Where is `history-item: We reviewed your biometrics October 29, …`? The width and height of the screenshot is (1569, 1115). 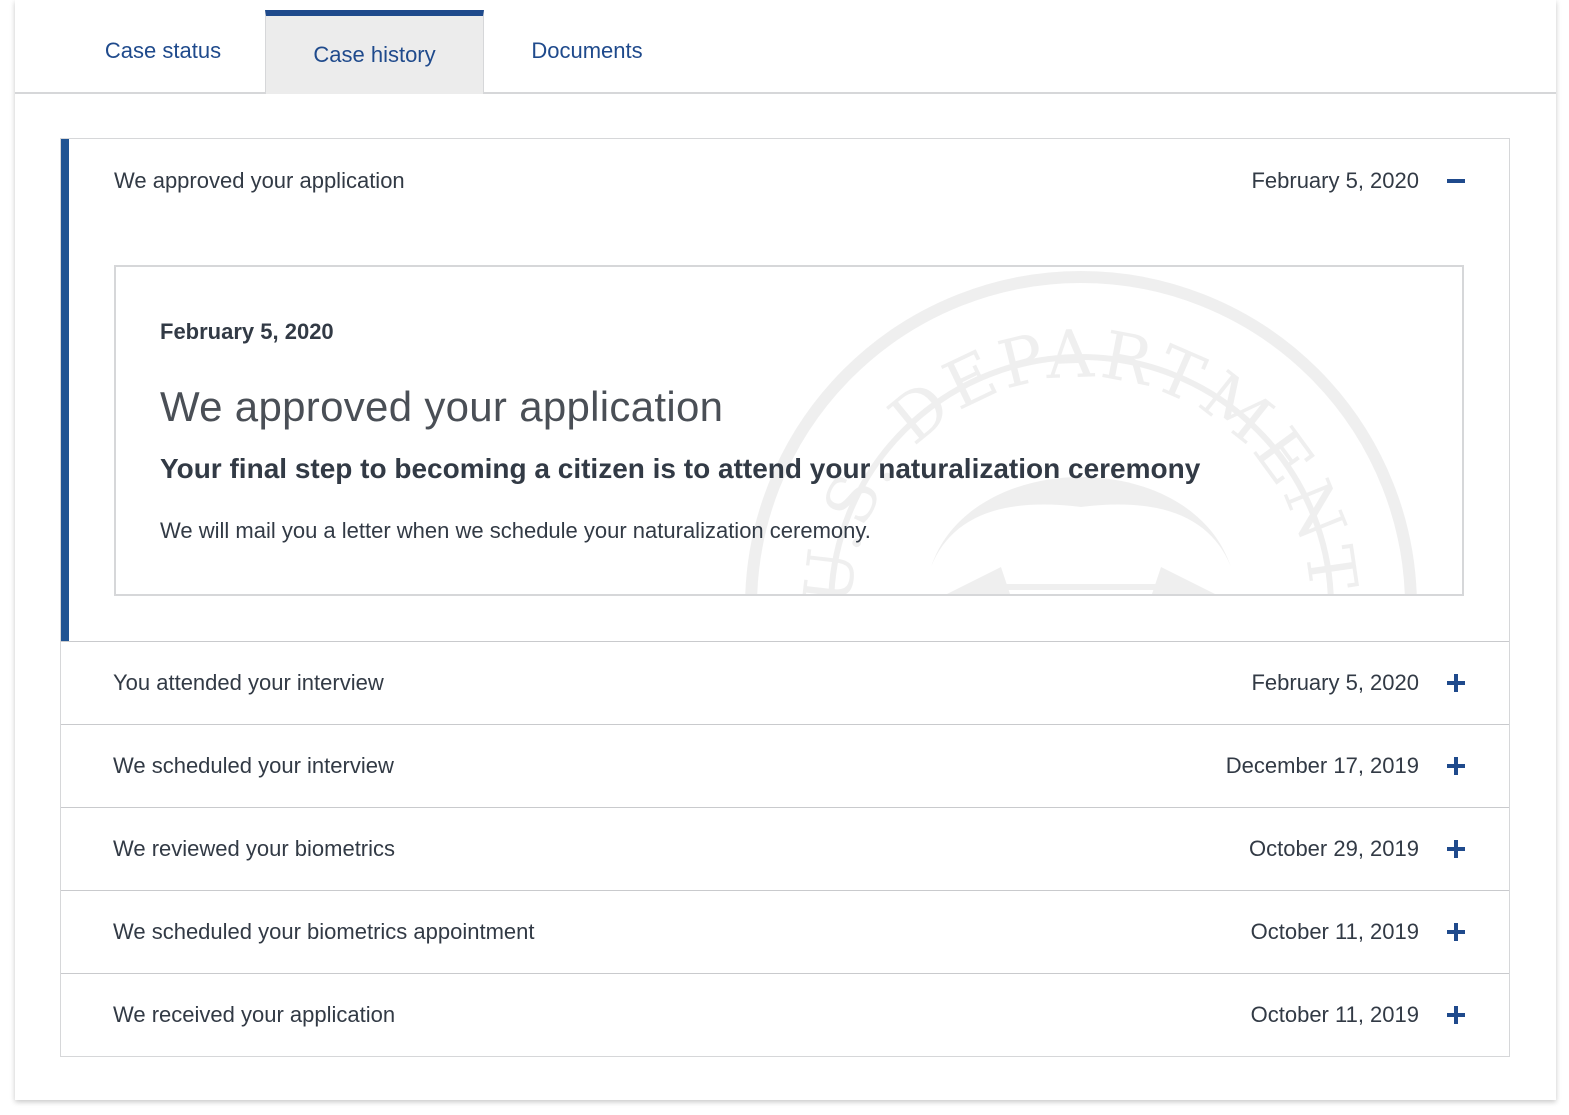 history-item: We reviewed your biometrics October 29, … is located at coordinates (785, 848).